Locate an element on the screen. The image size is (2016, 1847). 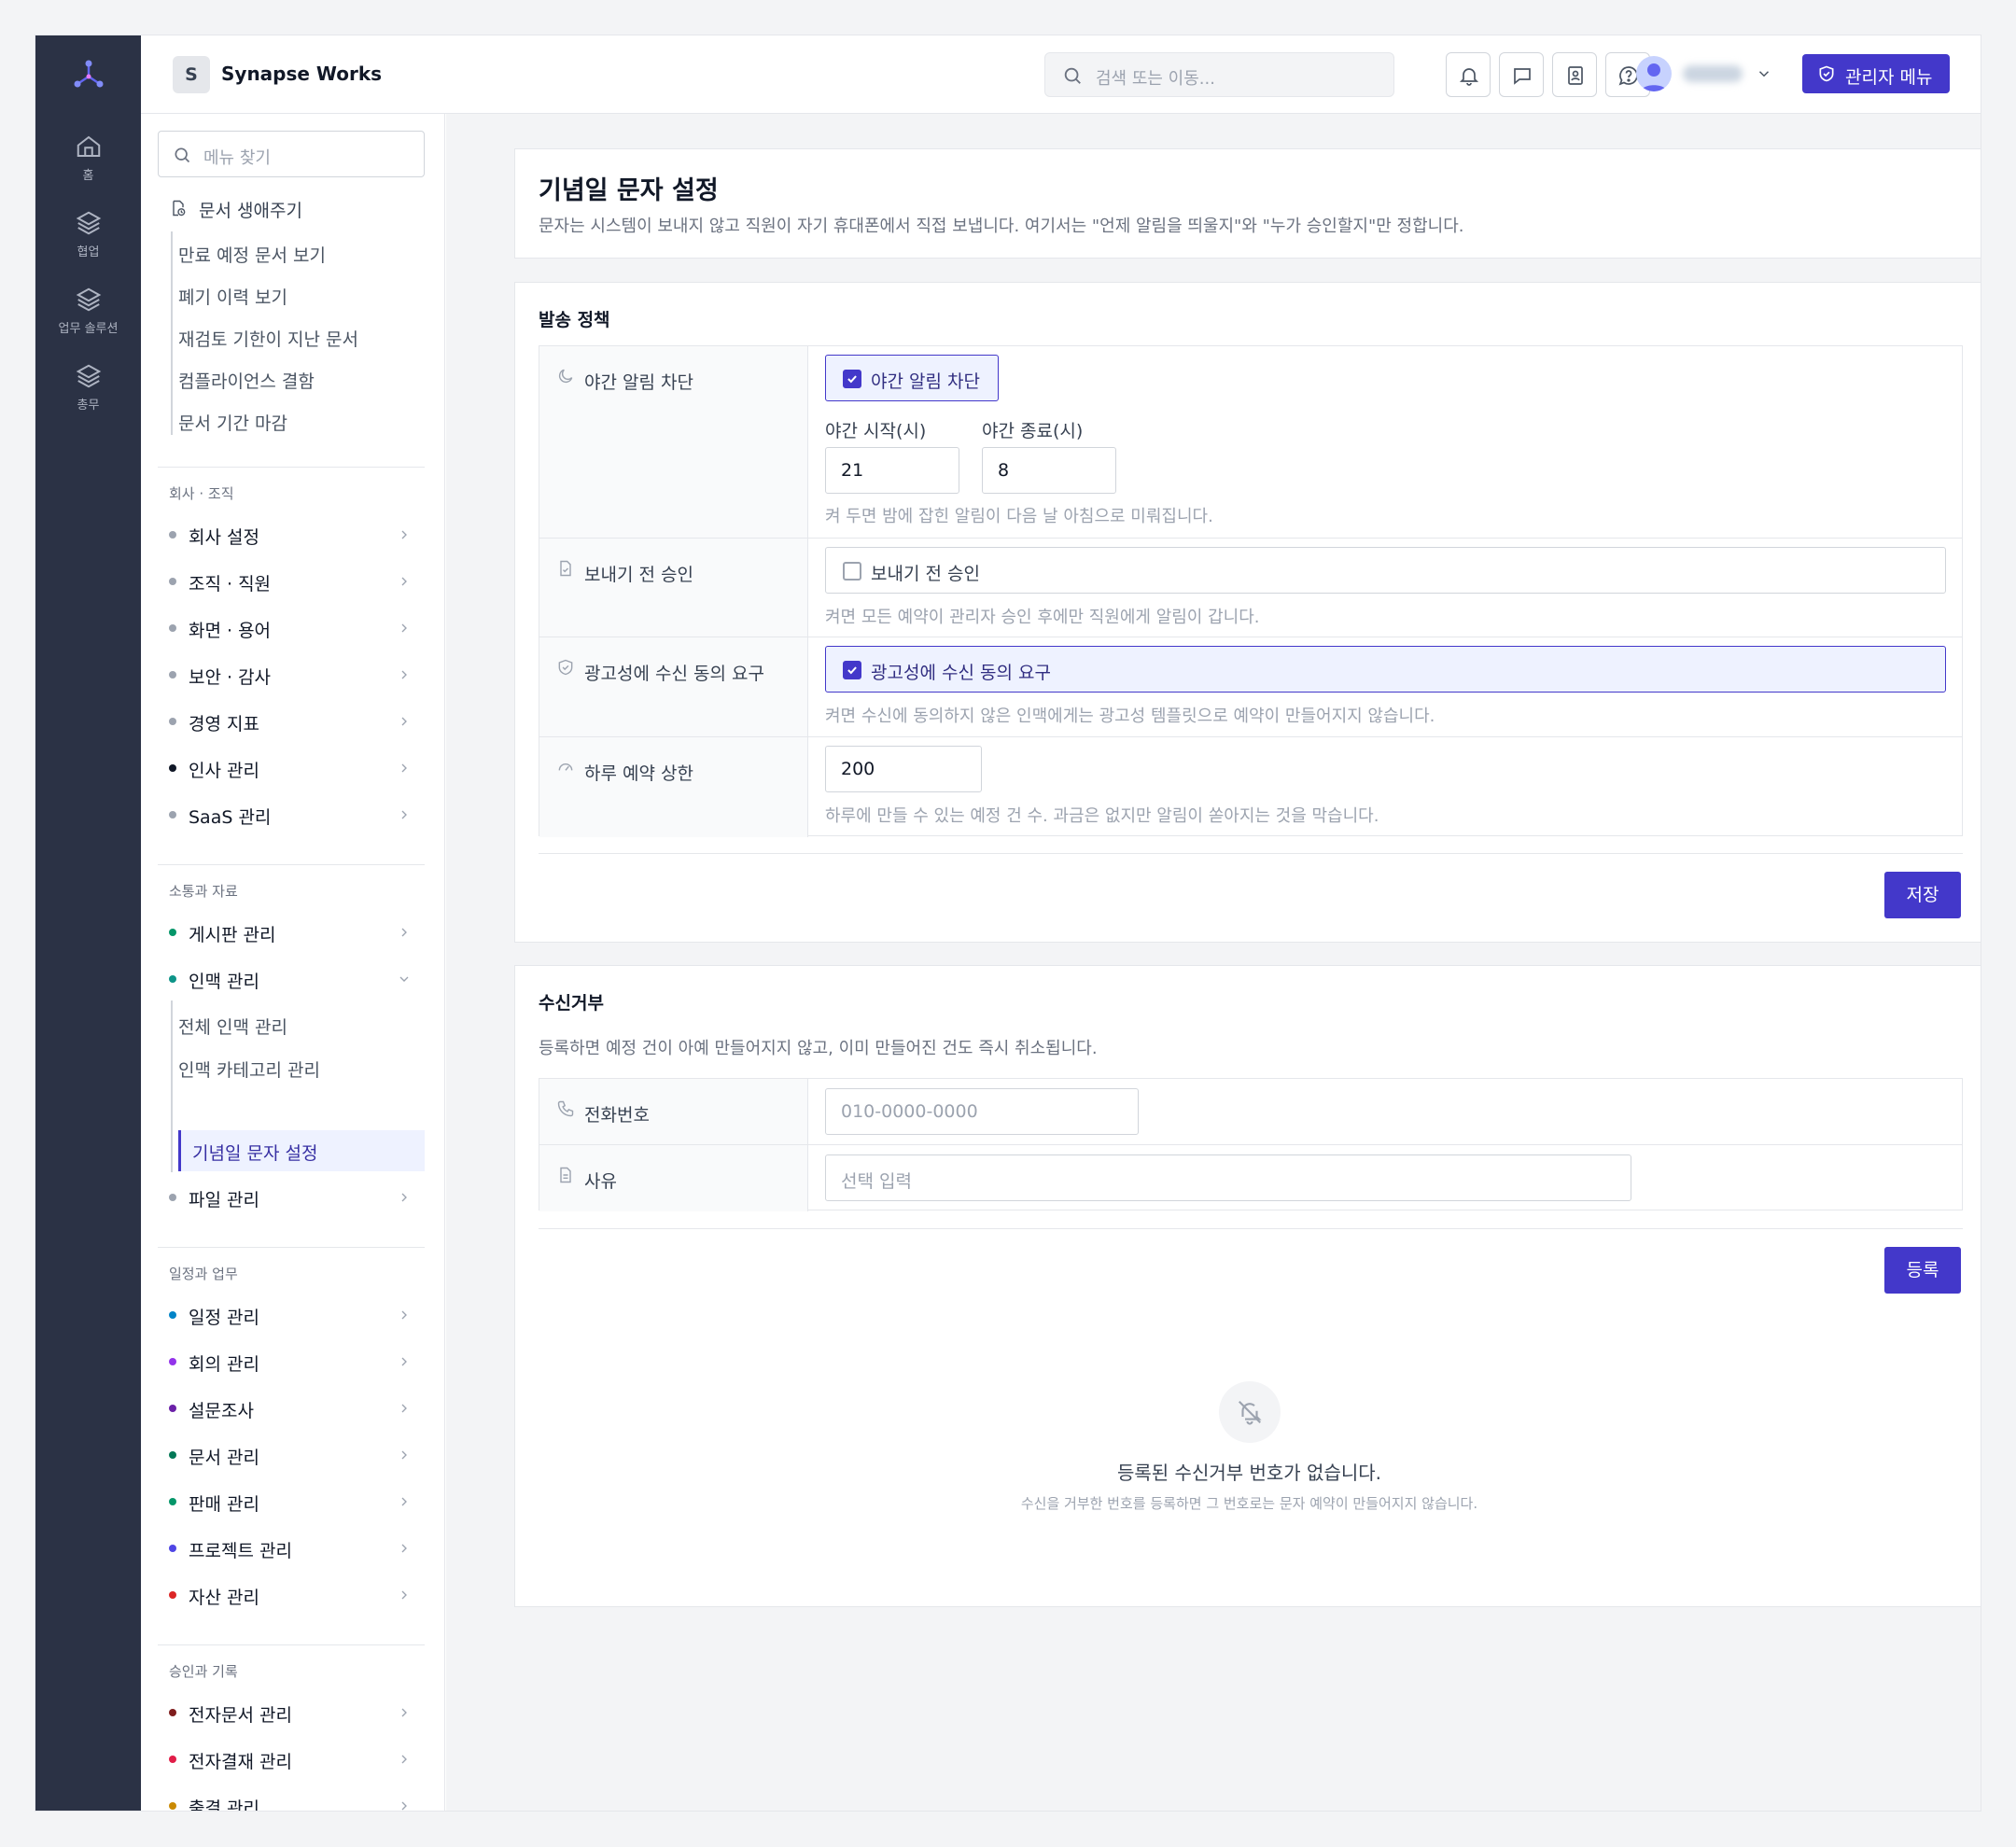
sidebar-item-org-staff: 조직 · 직원 is located at coordinates (291, 581).